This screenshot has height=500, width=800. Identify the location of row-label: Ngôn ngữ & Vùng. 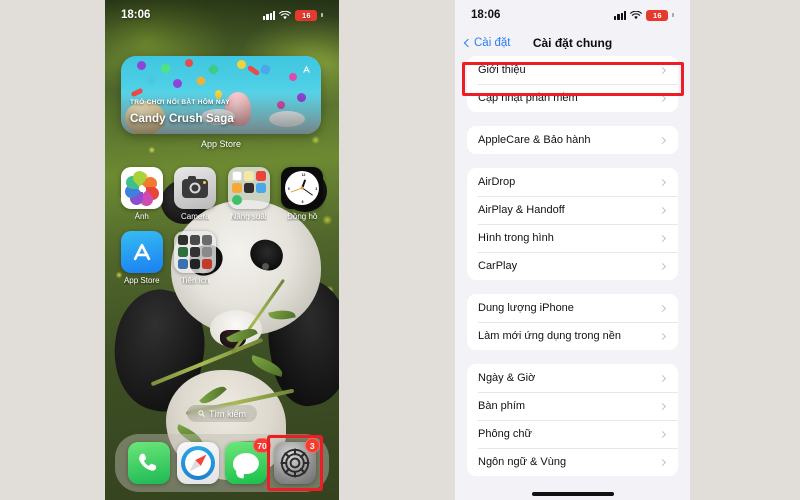
(522, 462).